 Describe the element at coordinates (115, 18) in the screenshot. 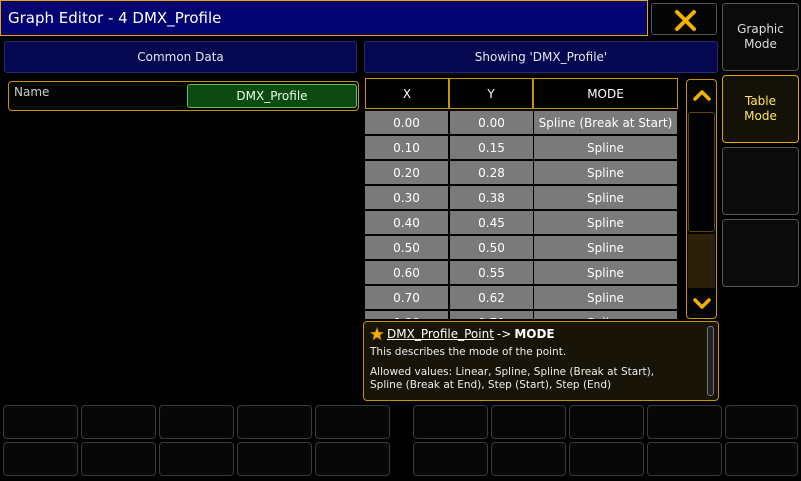

I see `window-title: Graph Editor - 4 DMX_Profile` at that location.